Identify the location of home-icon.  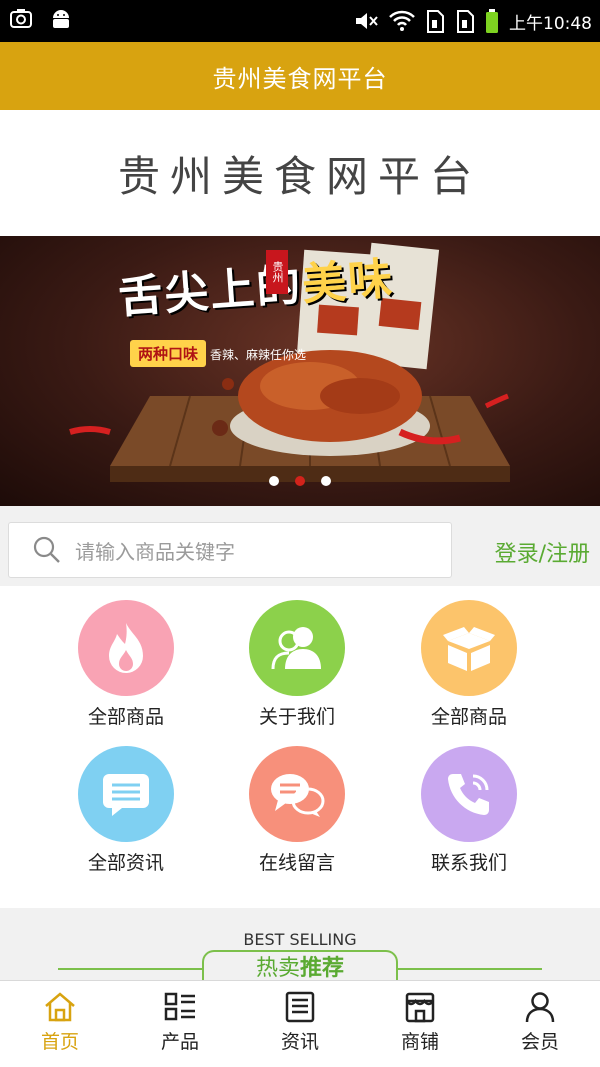
(60, 1007).